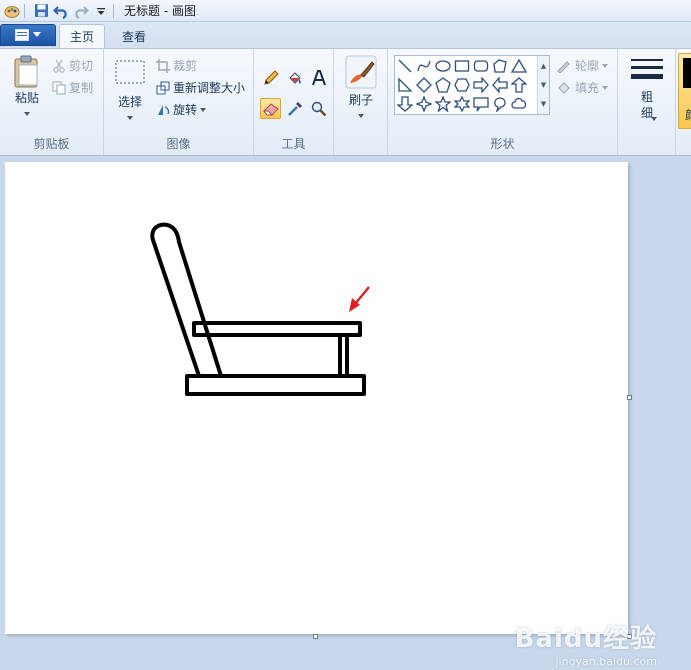 This screenshot has height=670, width=691. Describe the element at coordinates (424, 104) in the screenshot. I see `four-point-star-shape-icon` at that location.